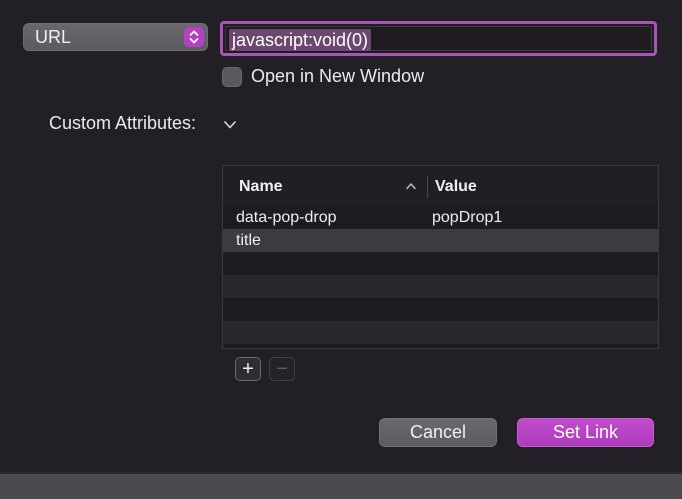  What do you see at coordinates (194, 37) in the screenshot?
I see `chevron-updown-icon` at bounding box center [194, 37].